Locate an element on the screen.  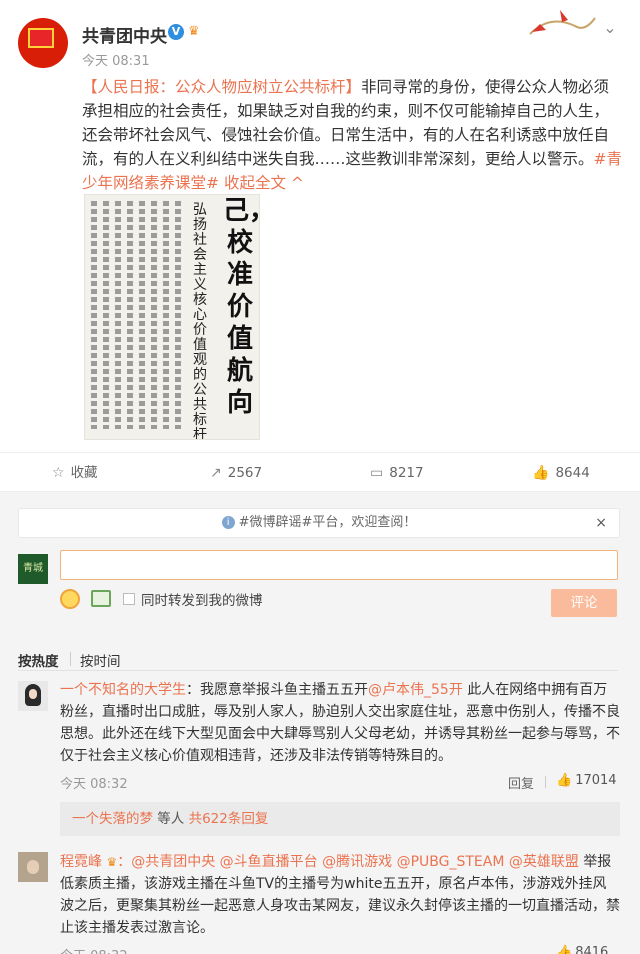
image-upload-icon is located at coordinates (101, 598).